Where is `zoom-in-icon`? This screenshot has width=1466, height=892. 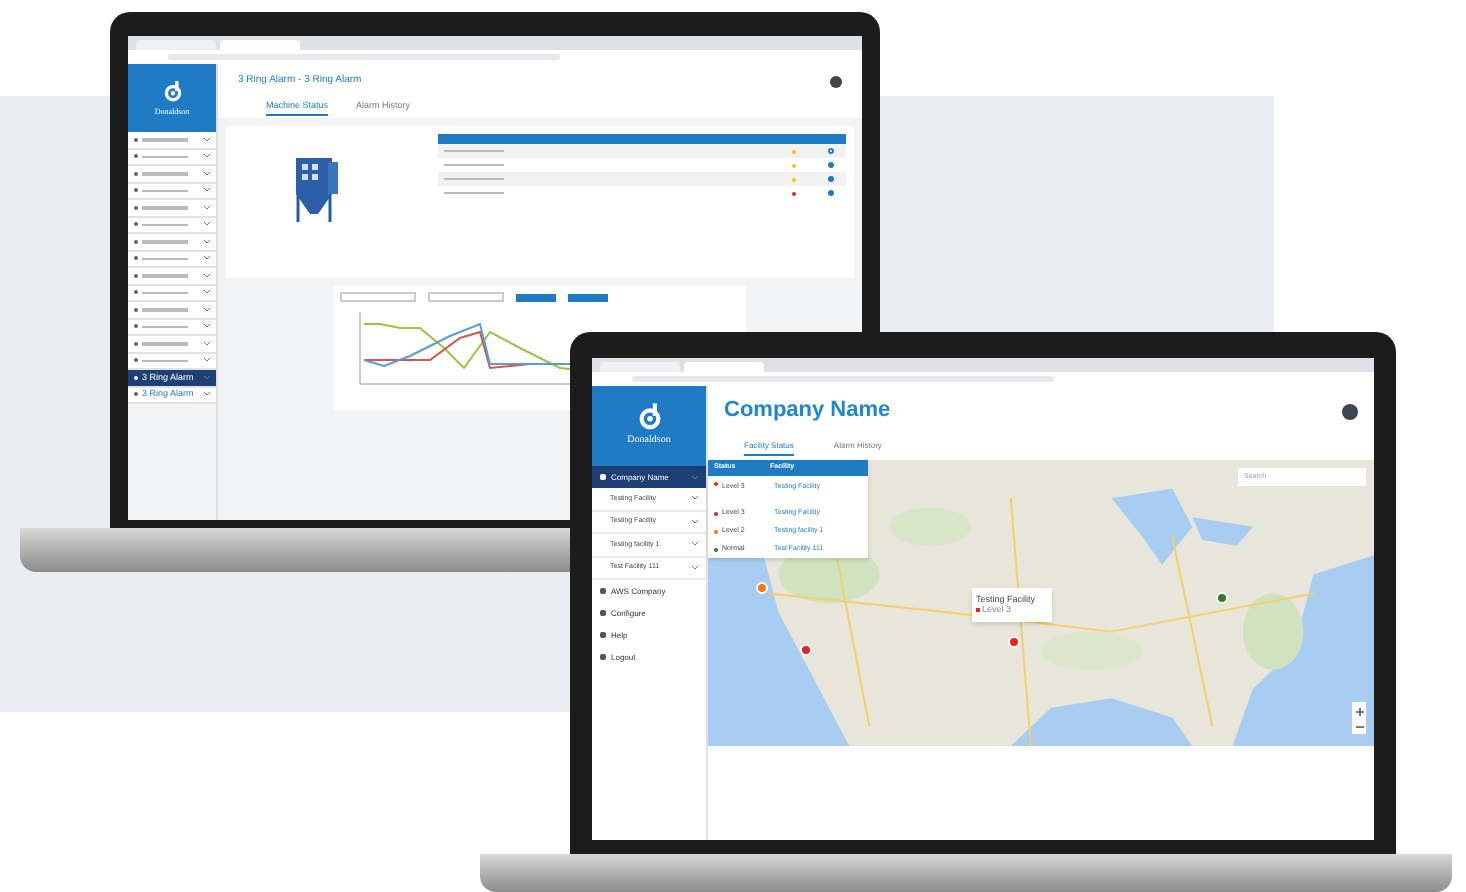
zoom-in-icon is located at coordinates (1359, 711).